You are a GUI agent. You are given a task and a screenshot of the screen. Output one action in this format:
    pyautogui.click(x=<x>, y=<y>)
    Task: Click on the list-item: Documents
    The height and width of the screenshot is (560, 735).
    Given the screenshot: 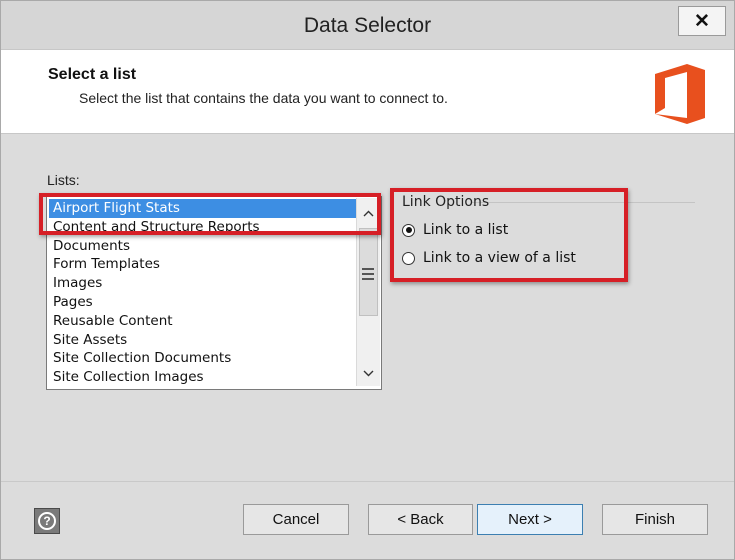 What is the action you would take?
    pyautogui.click(x=203, y=246)
    